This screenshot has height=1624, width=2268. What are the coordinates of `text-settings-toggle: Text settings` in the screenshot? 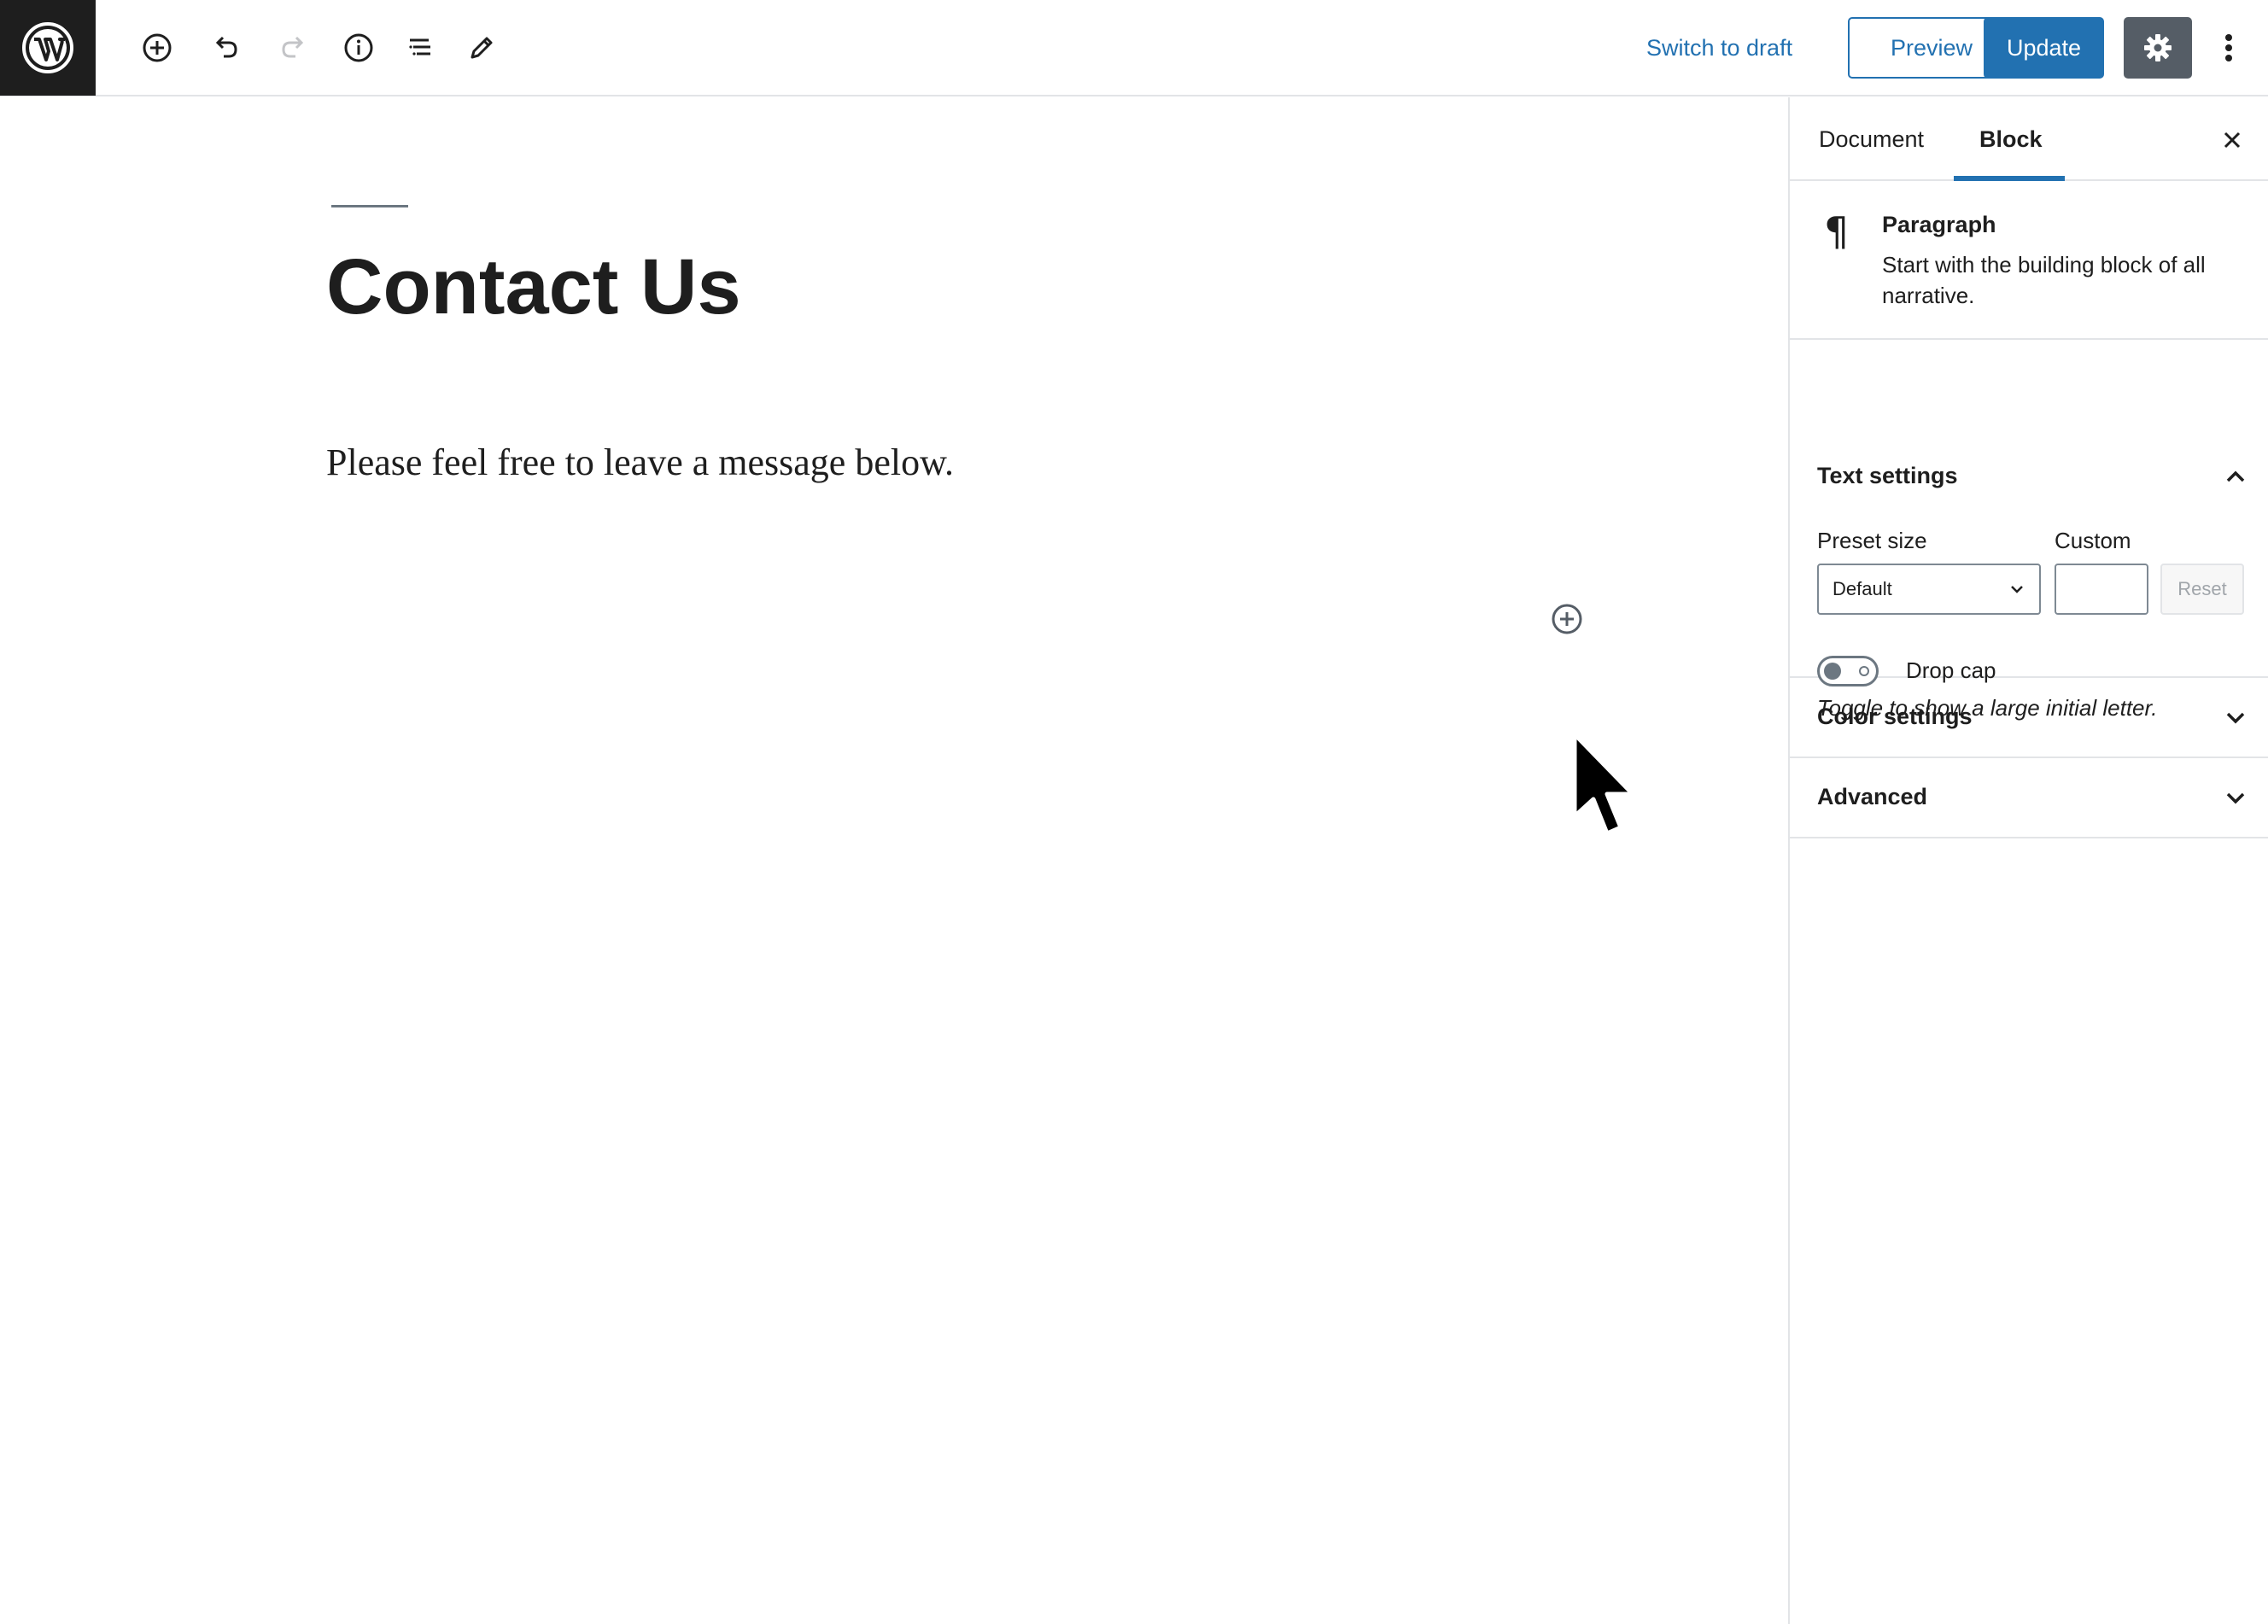 It's located at (1887, 476).